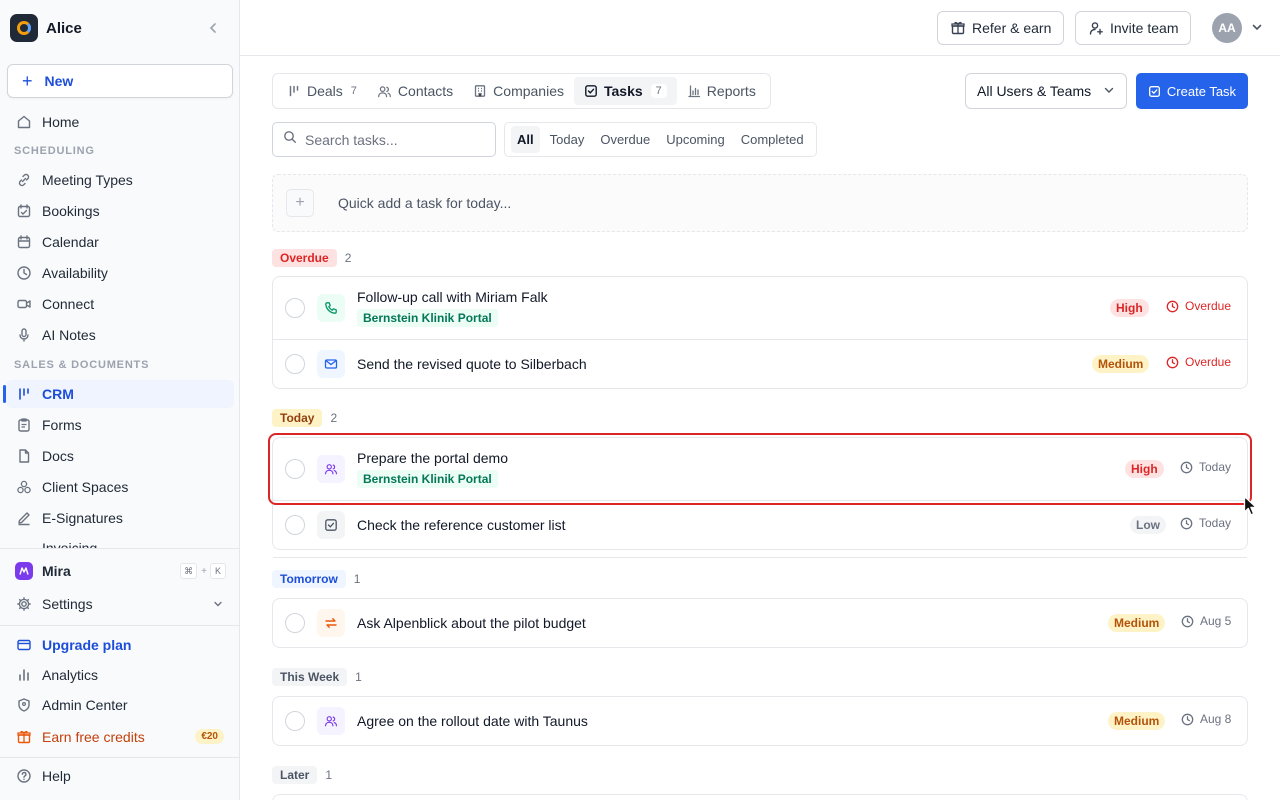 This screenshot has width=1280, height=800. What do you see at coordinates (302, 775) in the screenshot?
I see `group-header-later: Later 1` at bounding box center [302, 775].